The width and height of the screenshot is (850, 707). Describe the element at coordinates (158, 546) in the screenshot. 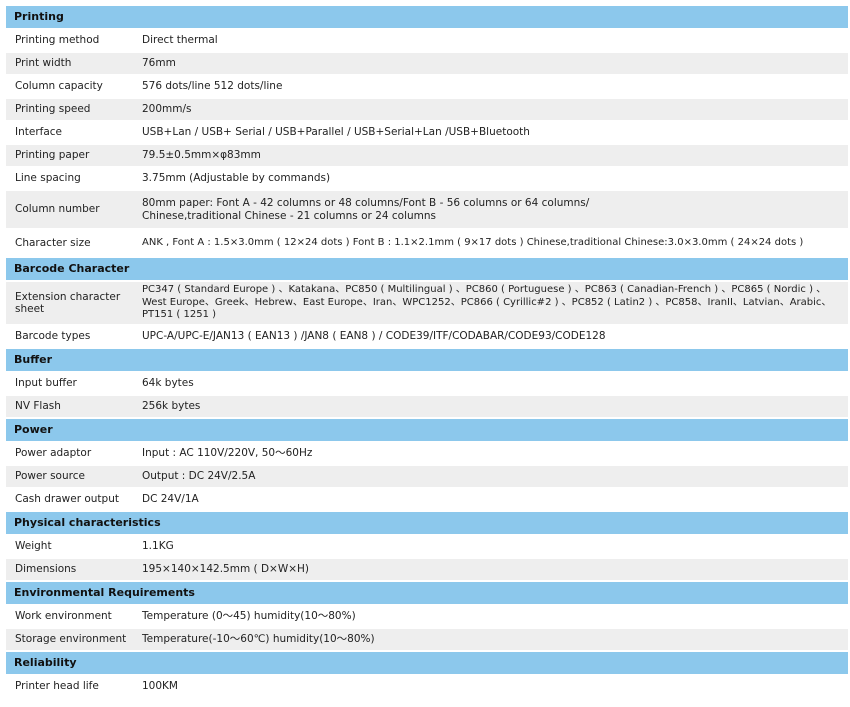

I see `spec-value: 1.1KG` at that location.